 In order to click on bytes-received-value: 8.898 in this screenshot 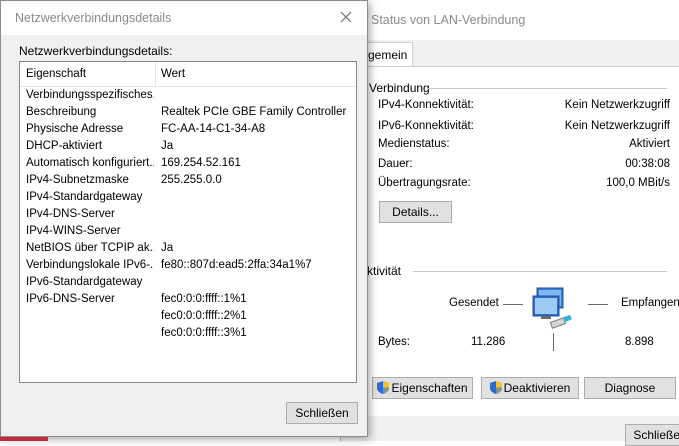, I will do `click(639, 342)`.